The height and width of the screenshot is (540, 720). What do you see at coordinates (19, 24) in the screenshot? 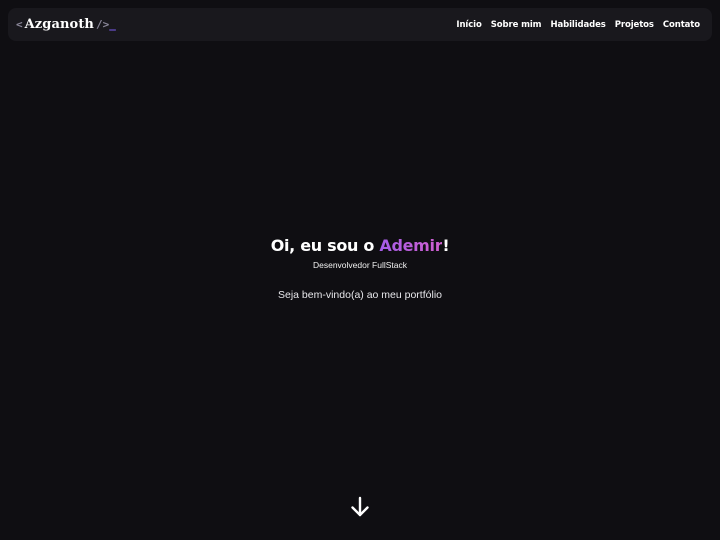
I see `logo-open-bracket: <` at bounding box center [19, 24].